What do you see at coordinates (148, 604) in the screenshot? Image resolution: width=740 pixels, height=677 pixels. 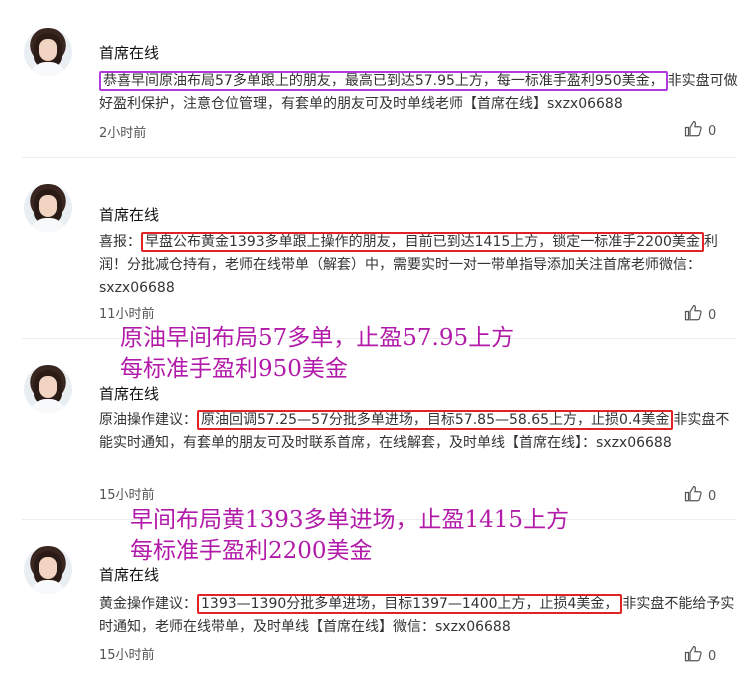 I see `comment-prefix: 黄金操作建议：` at bounding box center [148, 604].